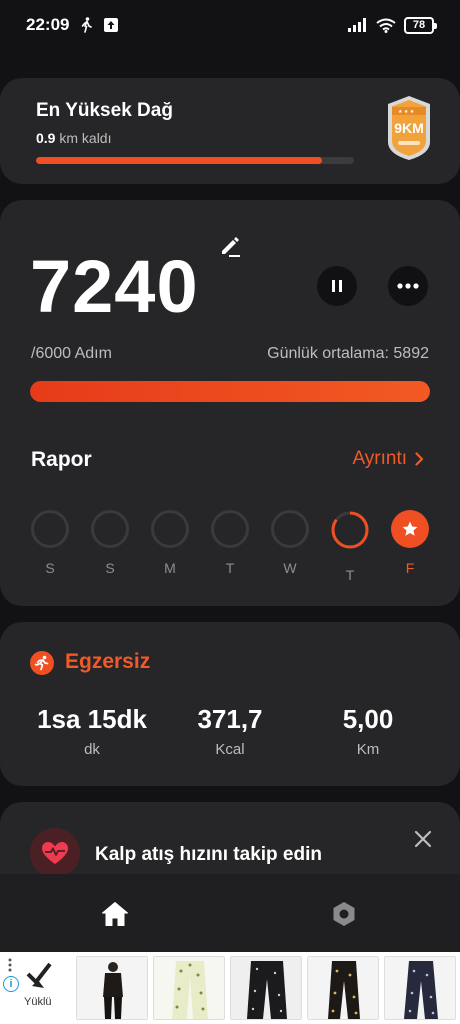 This screenshot has width=460, height=1024. What do you see at coordinates (55, 853) in the screenshot?
I see `heart-pulse-icon` at bounding box center [55, 853].